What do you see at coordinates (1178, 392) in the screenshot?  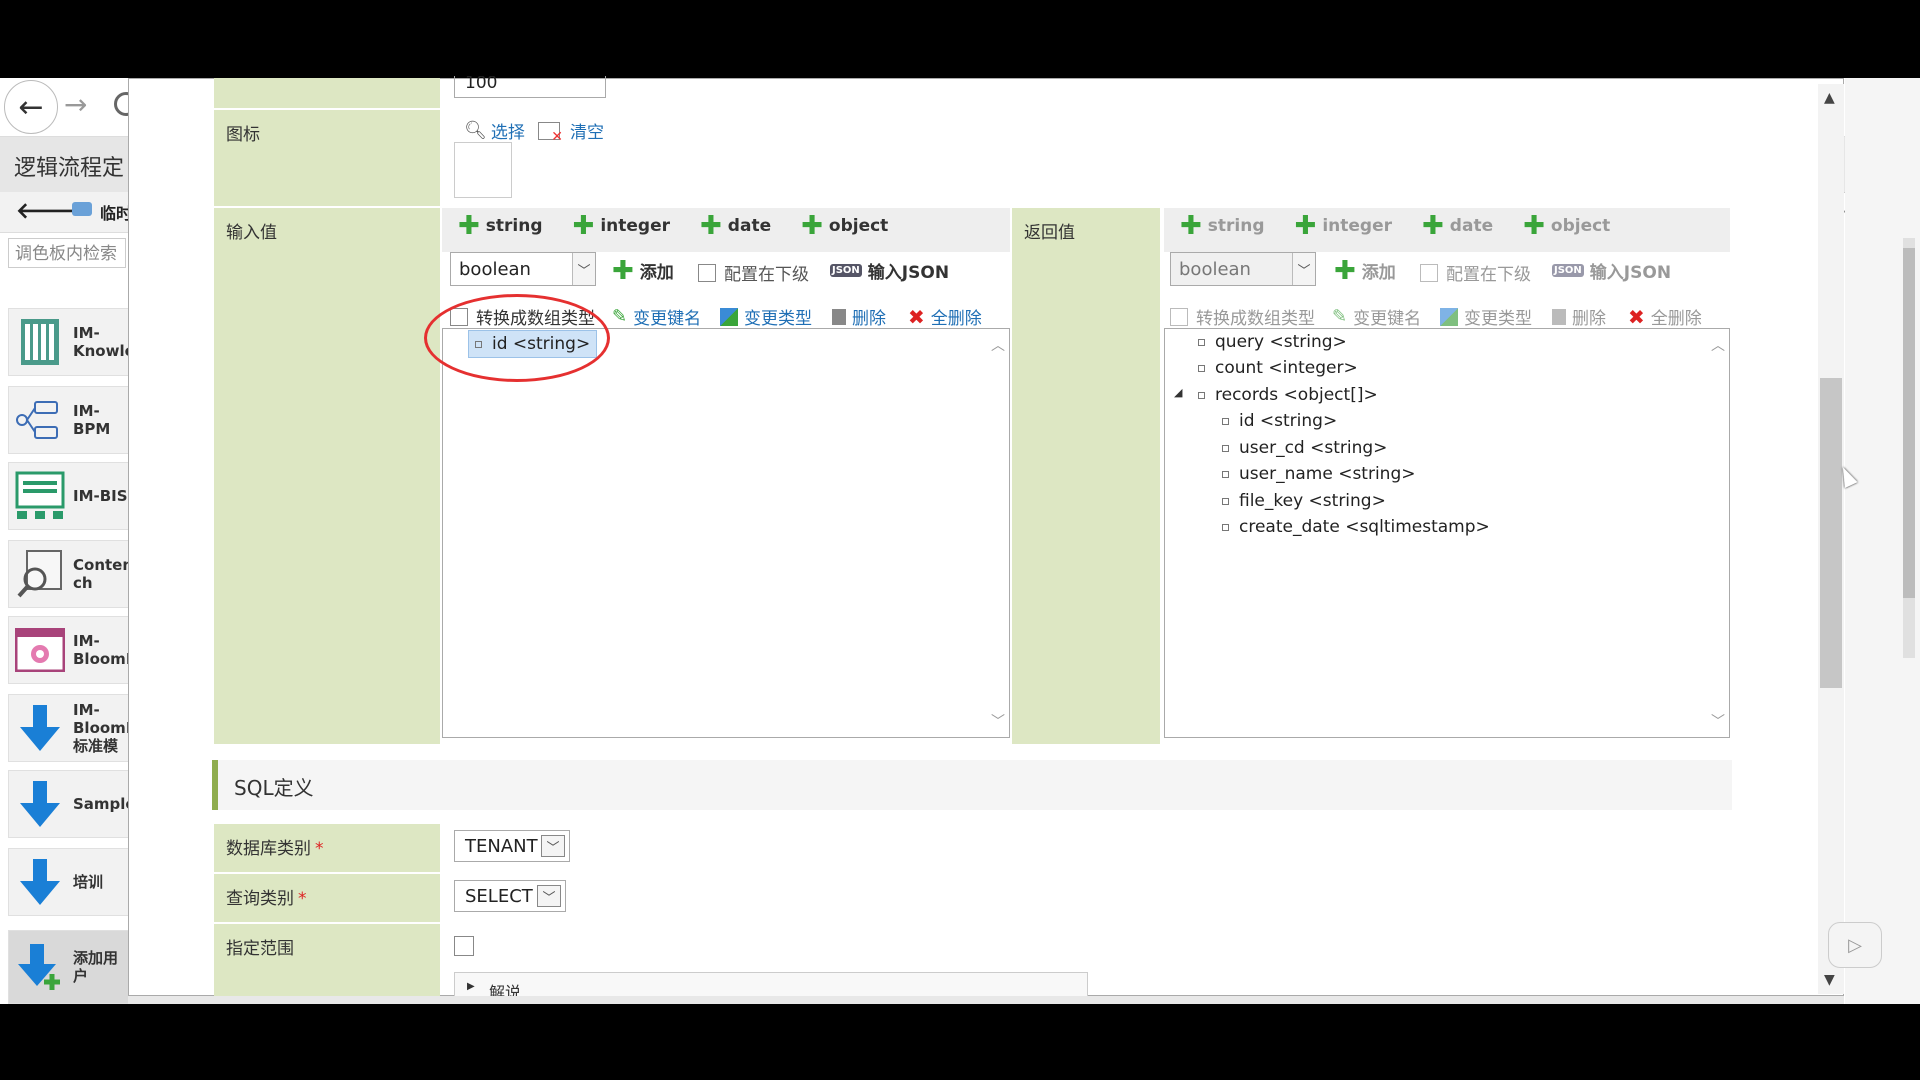 I see `expand-triangle-icon: ◢` at bounding box center [1178, 392].